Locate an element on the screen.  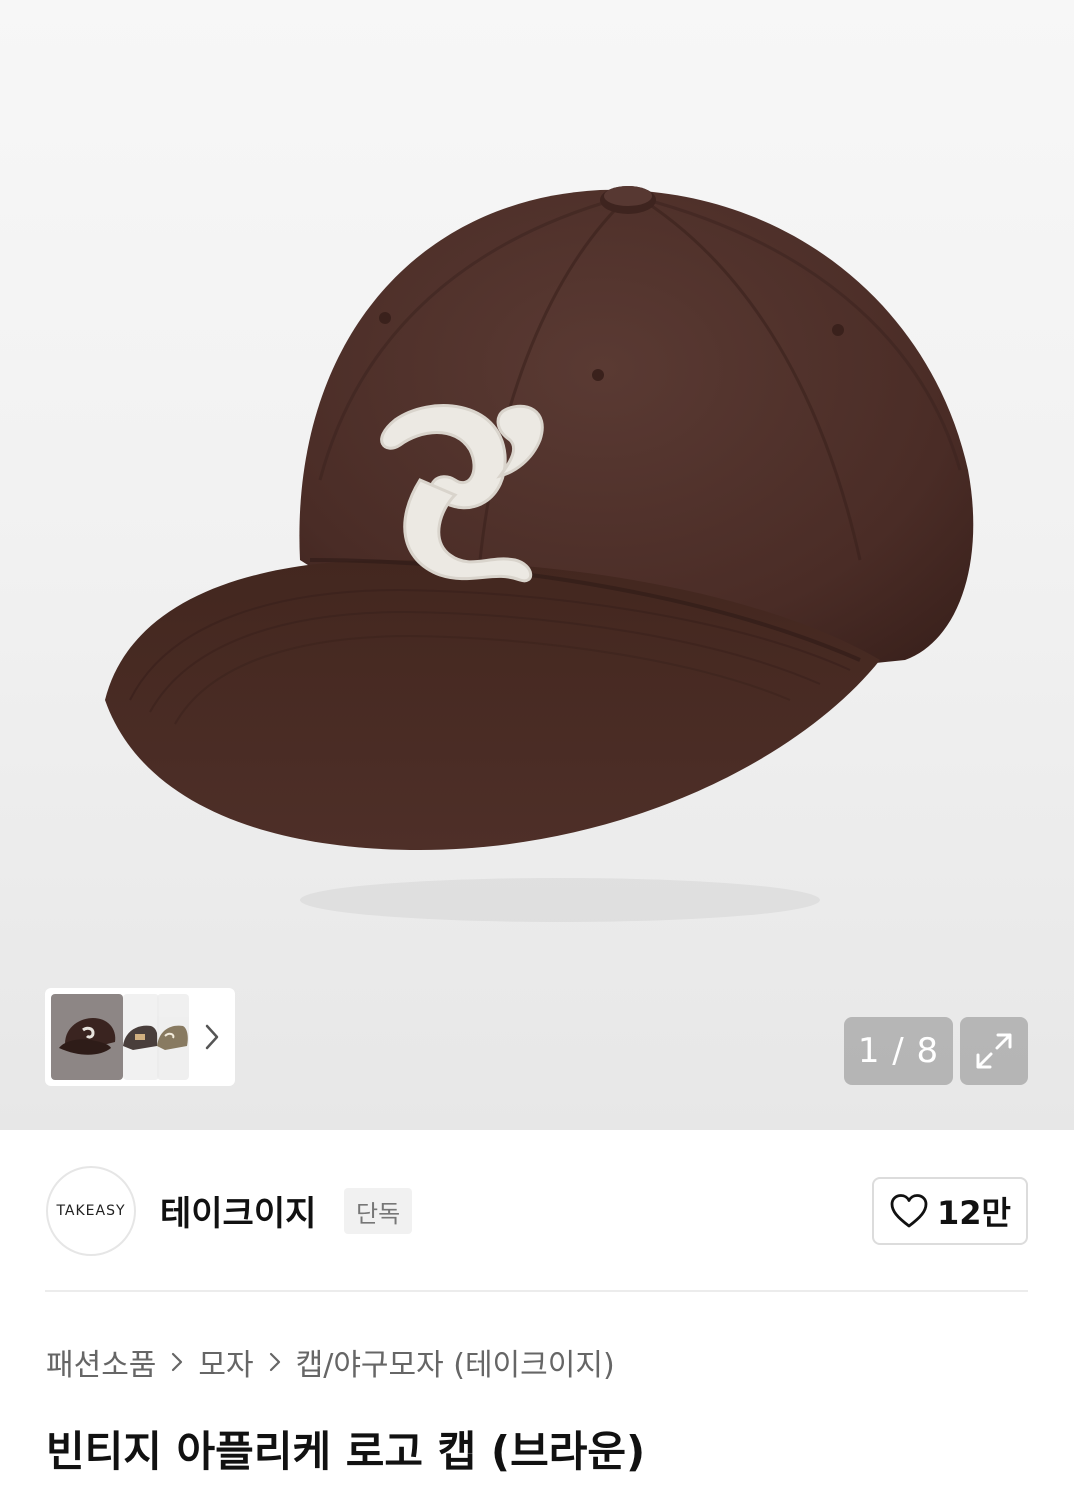
image-counter-text: 1 / 8 is located at coordinates (898, 1051).